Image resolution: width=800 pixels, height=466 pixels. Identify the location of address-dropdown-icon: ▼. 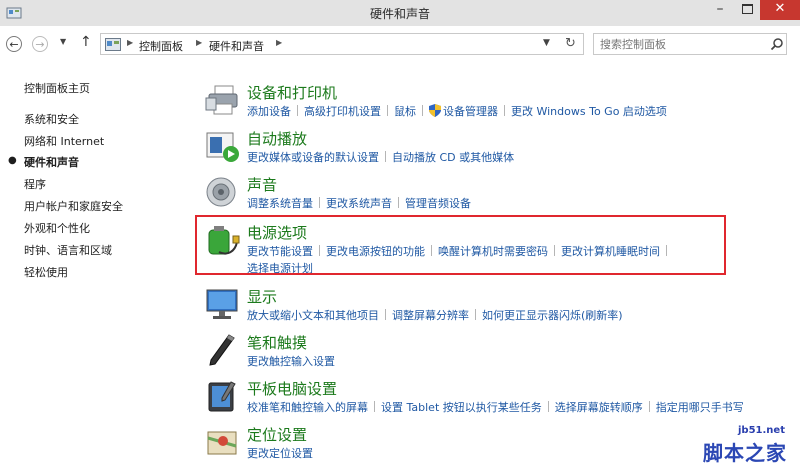
(546, 43).